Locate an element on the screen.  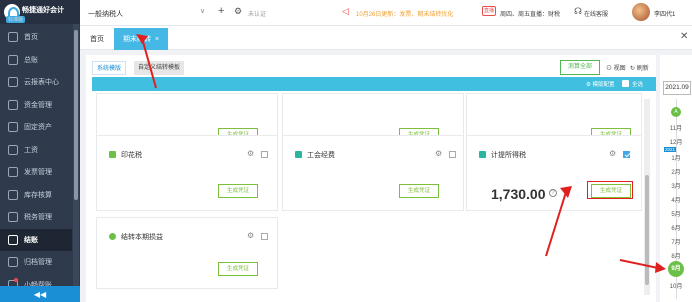
card-title: 印花税 is located at coordinates (125, 155).